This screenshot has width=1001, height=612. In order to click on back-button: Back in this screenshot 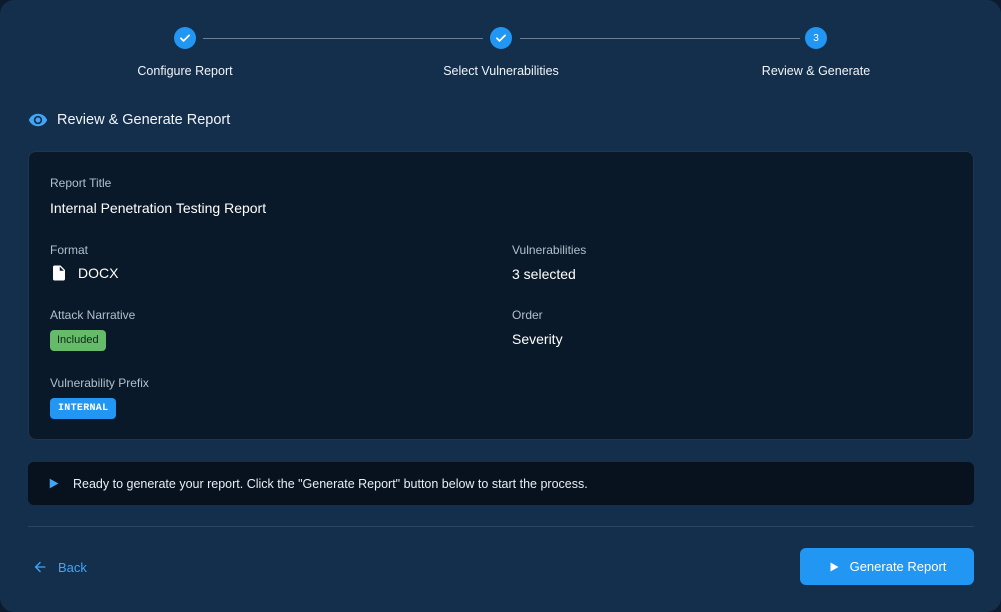, I will do `click(59, 567)`.